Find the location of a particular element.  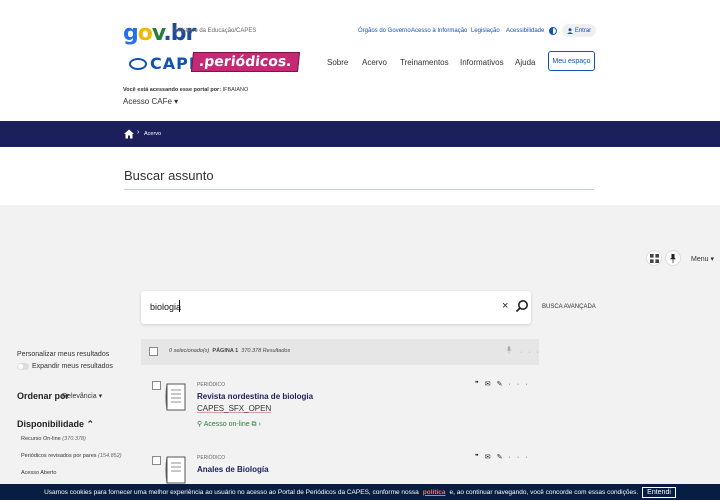

result-title: Revista nordestina de biologia is located at coordinates (255, 396).